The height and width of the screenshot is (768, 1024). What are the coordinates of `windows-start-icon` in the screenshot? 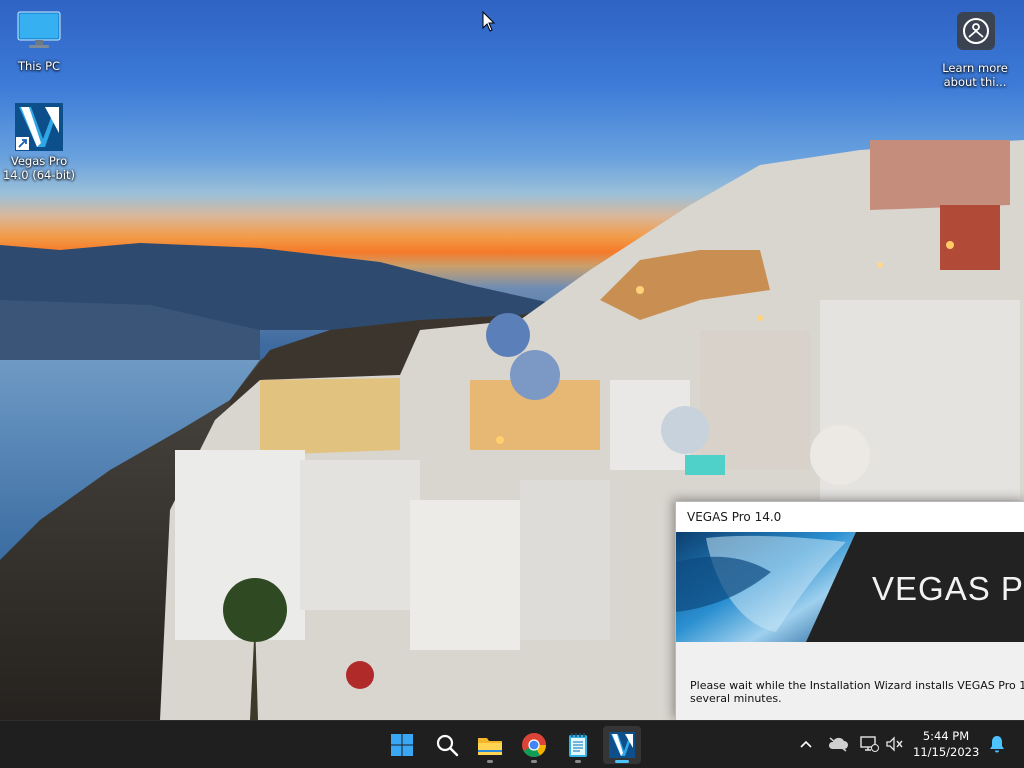 It's located at (402, 745).